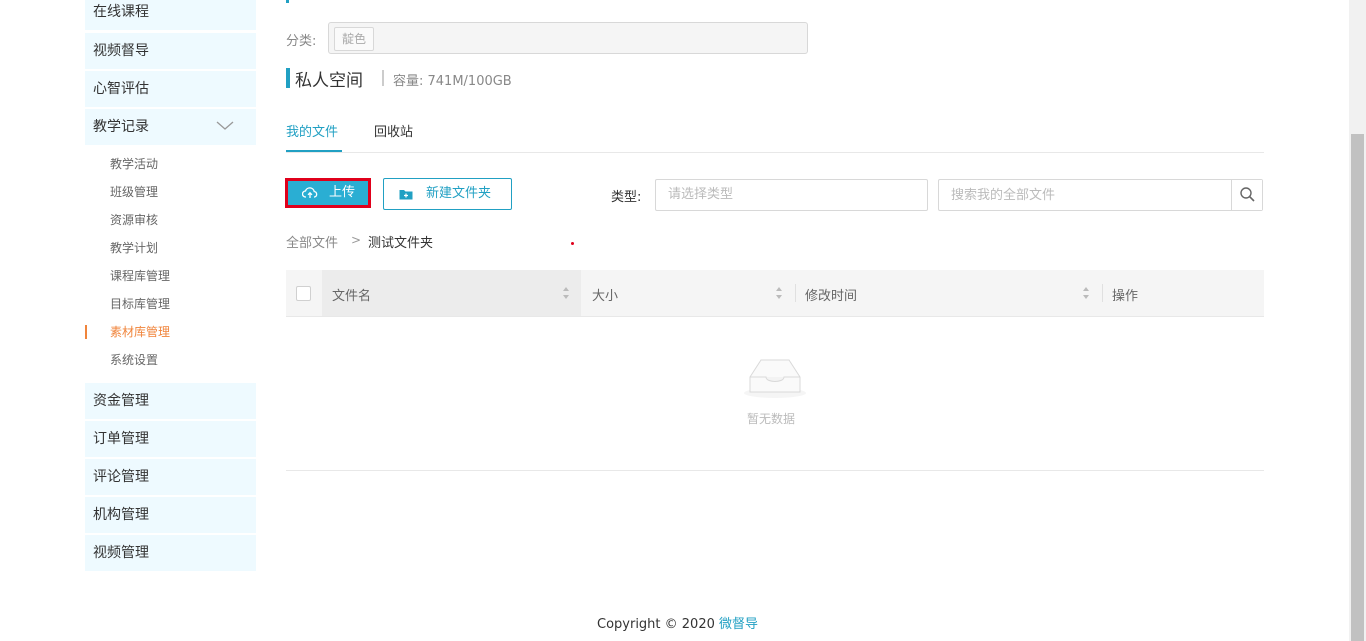 This screenshot has width=1366, height=641. Describe the element at coordinates (170, 332) in the screenshot. I see `sidebar-subitem-material-library: 素材库管理` at that location.